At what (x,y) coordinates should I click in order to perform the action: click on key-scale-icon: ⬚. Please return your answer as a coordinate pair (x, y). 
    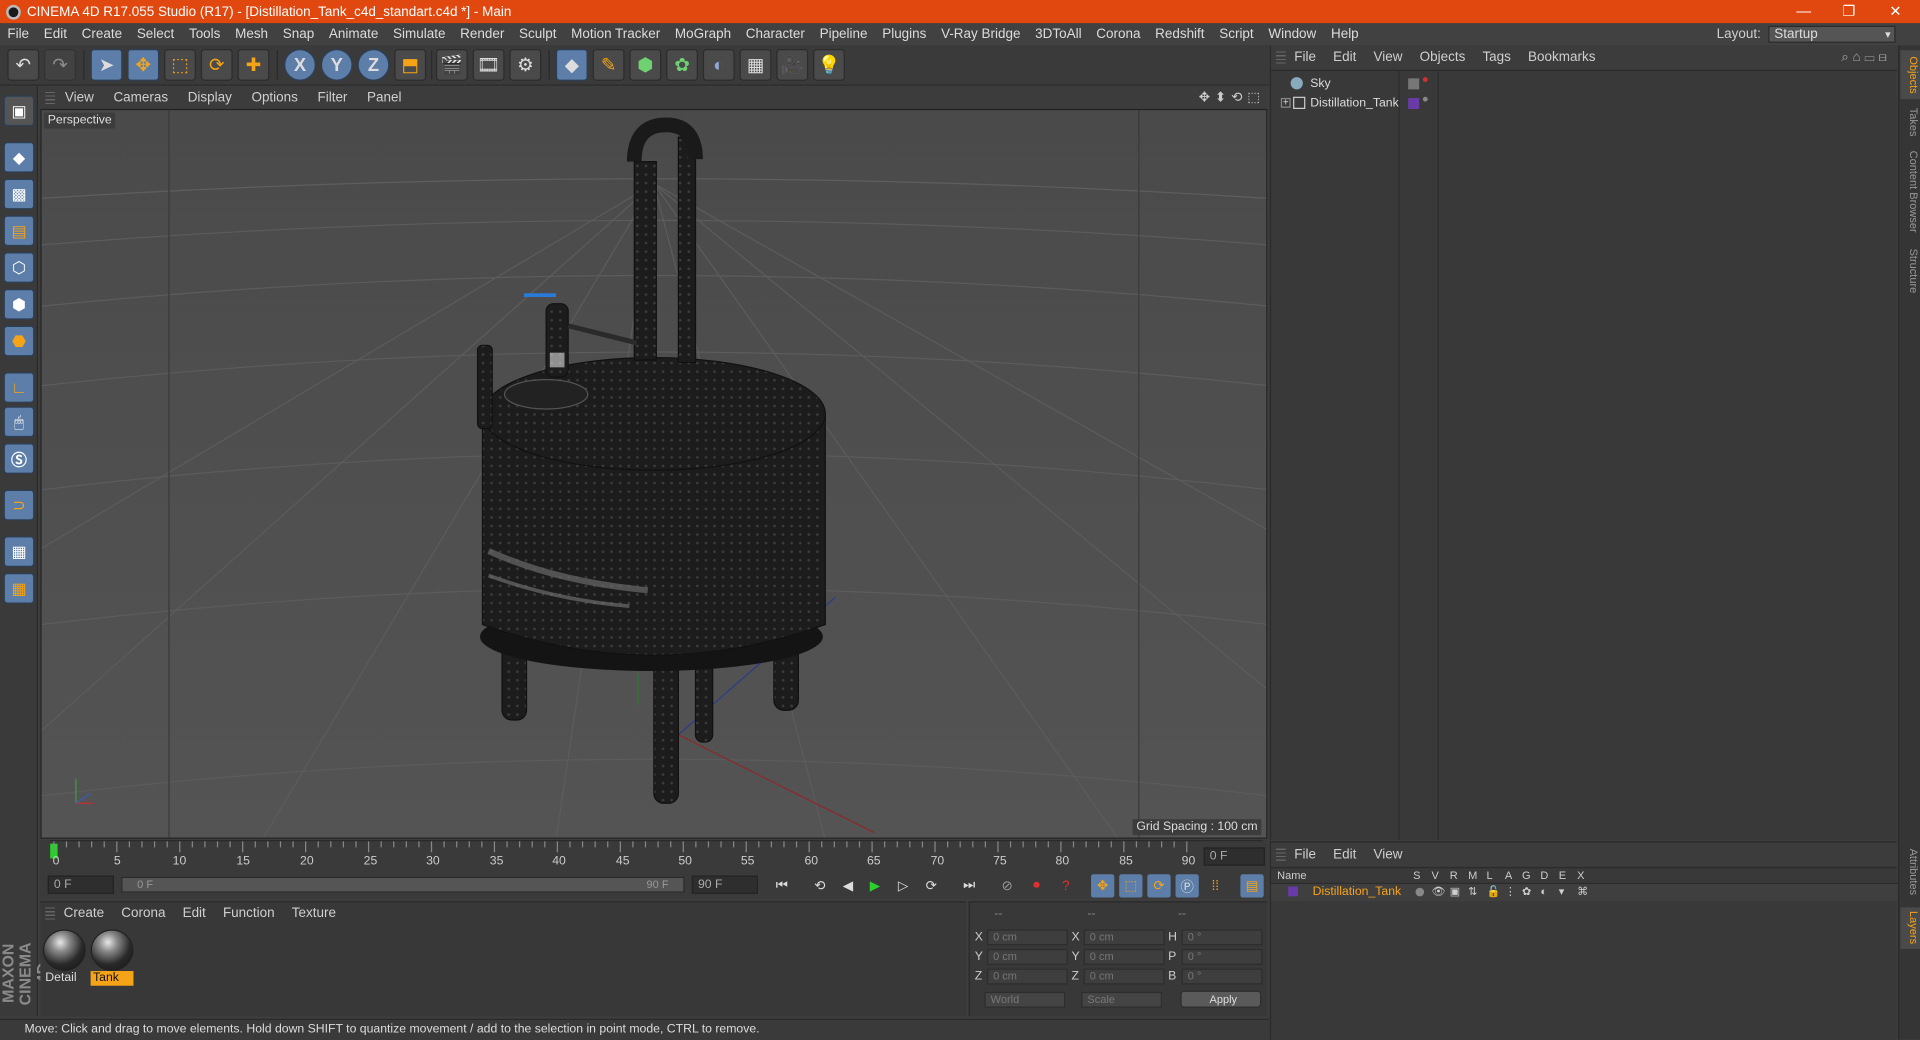
    Looking at the image, I should click on (1131, 886).